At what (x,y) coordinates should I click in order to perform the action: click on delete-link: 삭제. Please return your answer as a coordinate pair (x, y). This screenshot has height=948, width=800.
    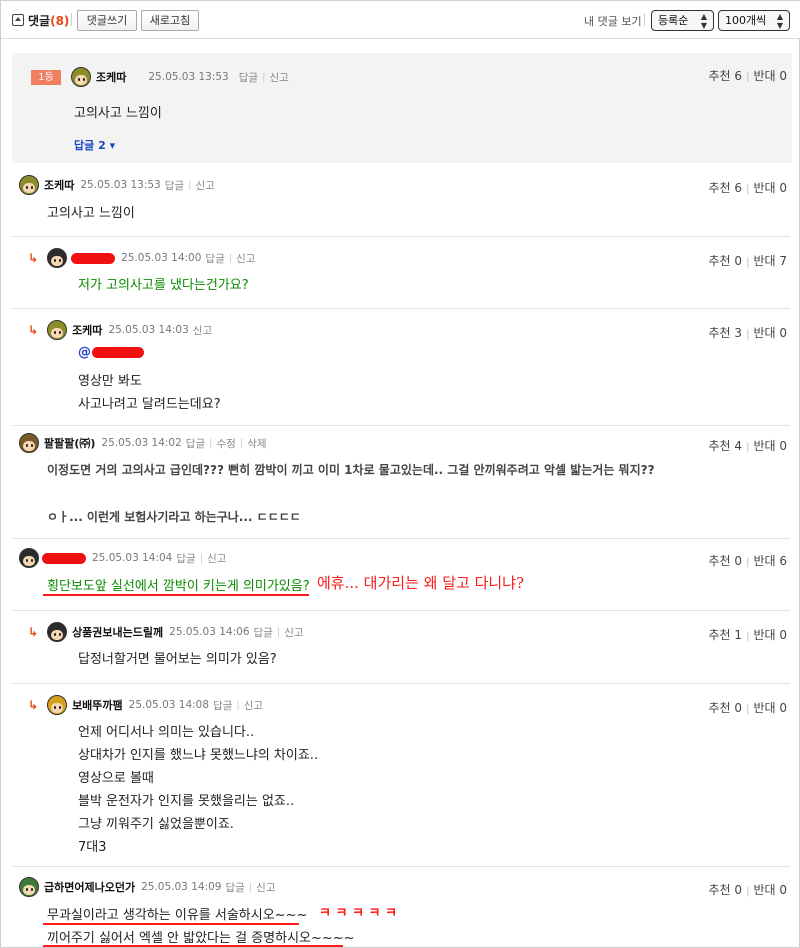
    Looking at the image, I should click on (256, 443).